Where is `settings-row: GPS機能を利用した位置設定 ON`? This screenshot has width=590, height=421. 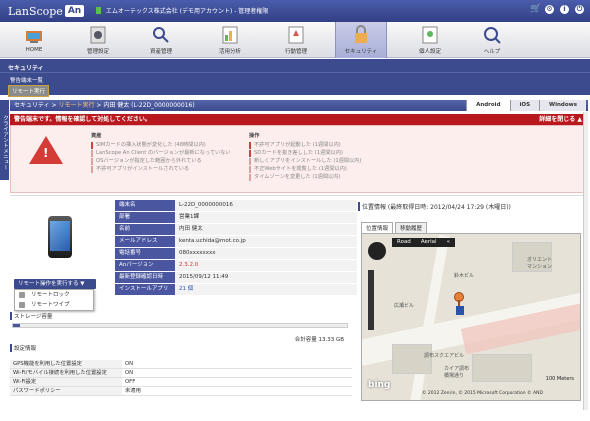
settings-row: GPS機能を利用した位置設定 ON is located at coordinates (181, 364).